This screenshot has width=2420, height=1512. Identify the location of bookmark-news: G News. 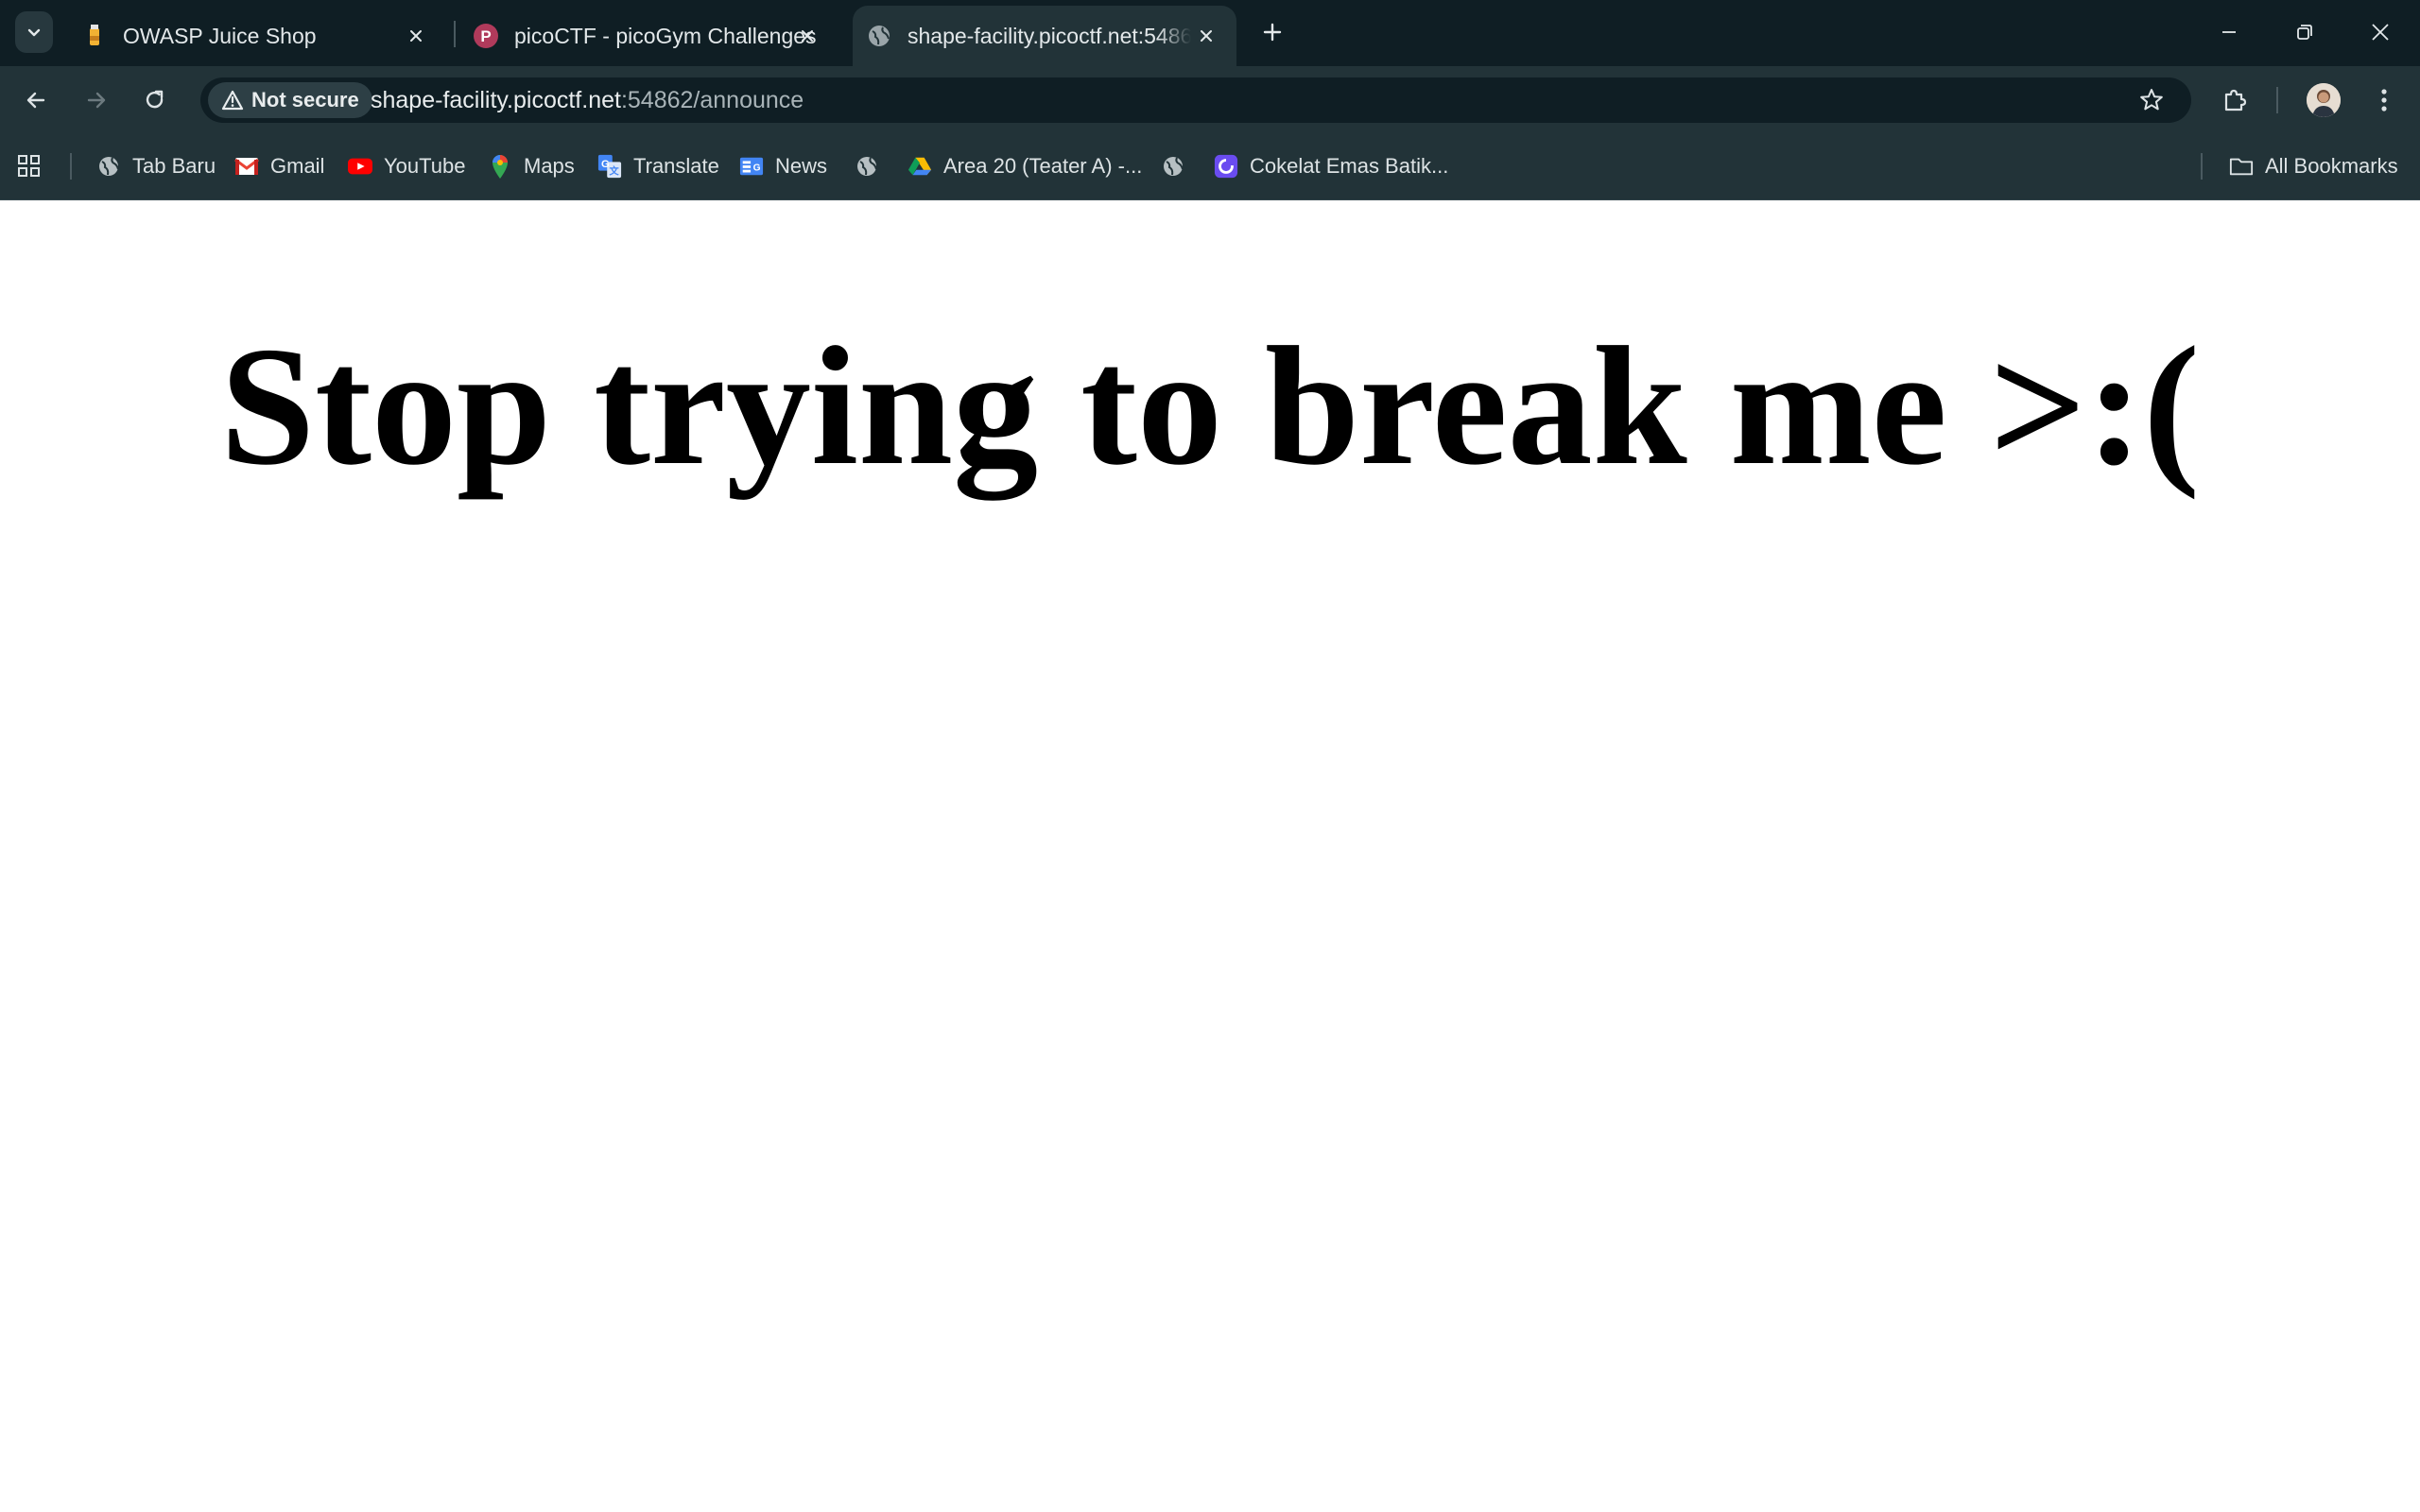
(783, 166).